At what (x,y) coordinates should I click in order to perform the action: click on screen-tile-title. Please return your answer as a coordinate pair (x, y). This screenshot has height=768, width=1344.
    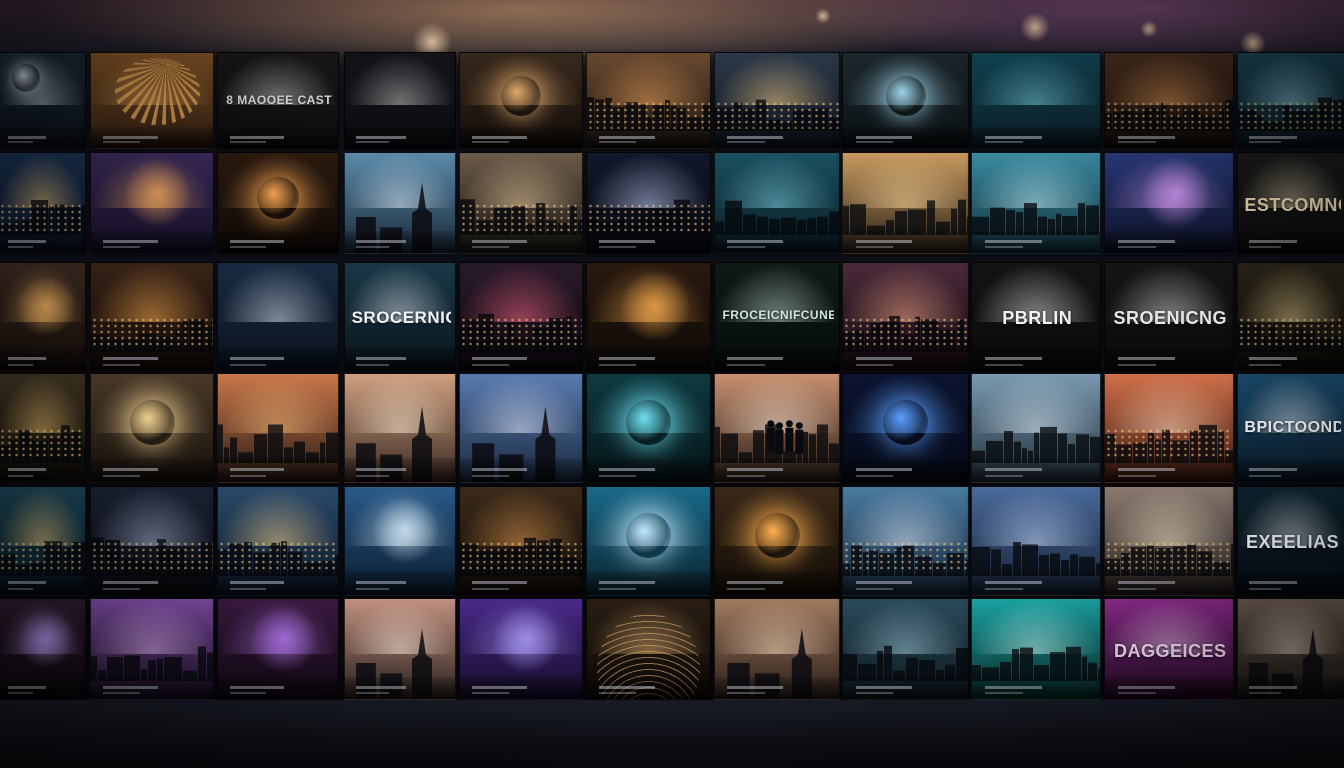
    Looking at the image, I should click on (278, 317).